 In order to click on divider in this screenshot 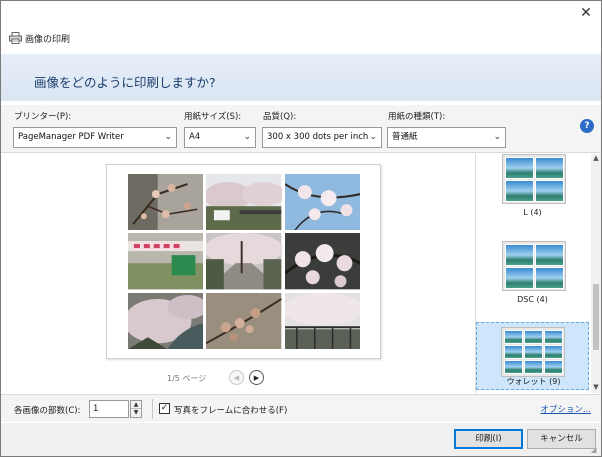, I will do `click(152, 409)`.